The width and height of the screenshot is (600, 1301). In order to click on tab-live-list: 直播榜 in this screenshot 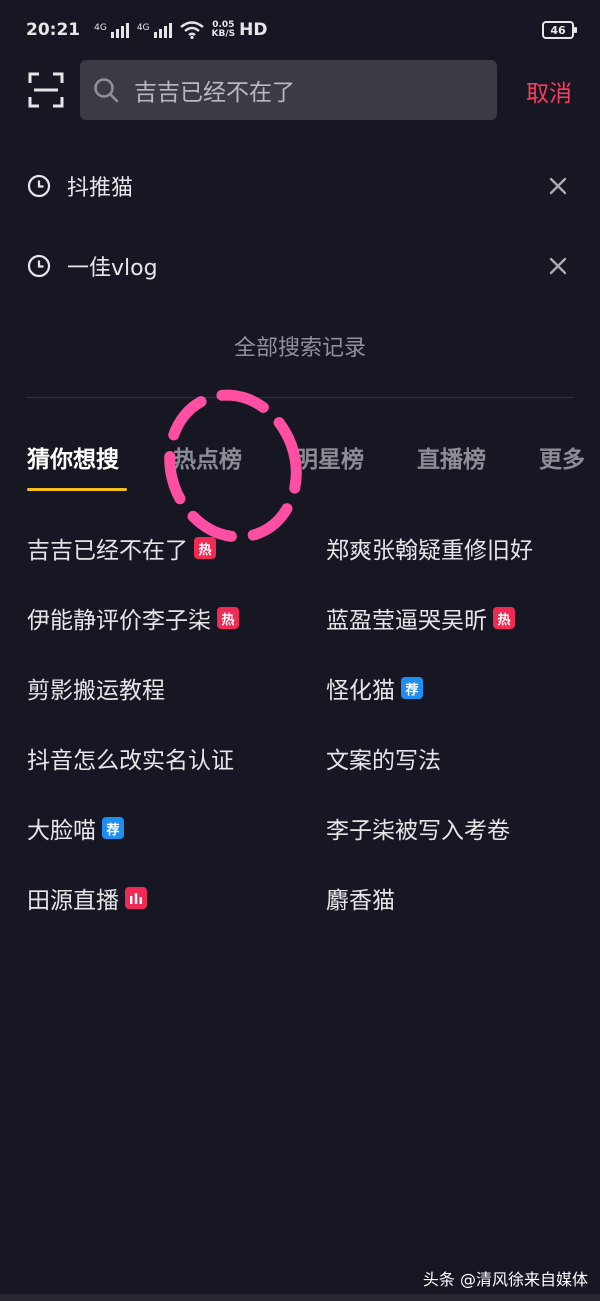, I will do `click(451, 457)`.